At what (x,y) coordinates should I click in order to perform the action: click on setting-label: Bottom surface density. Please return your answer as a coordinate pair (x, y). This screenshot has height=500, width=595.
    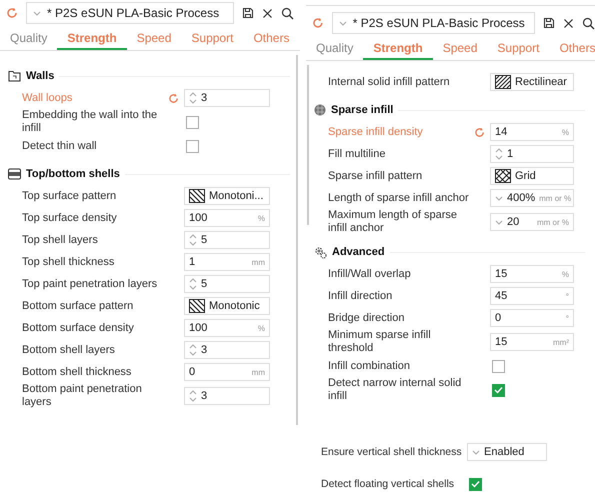
    Looking at the image, I should click on (78, 328).